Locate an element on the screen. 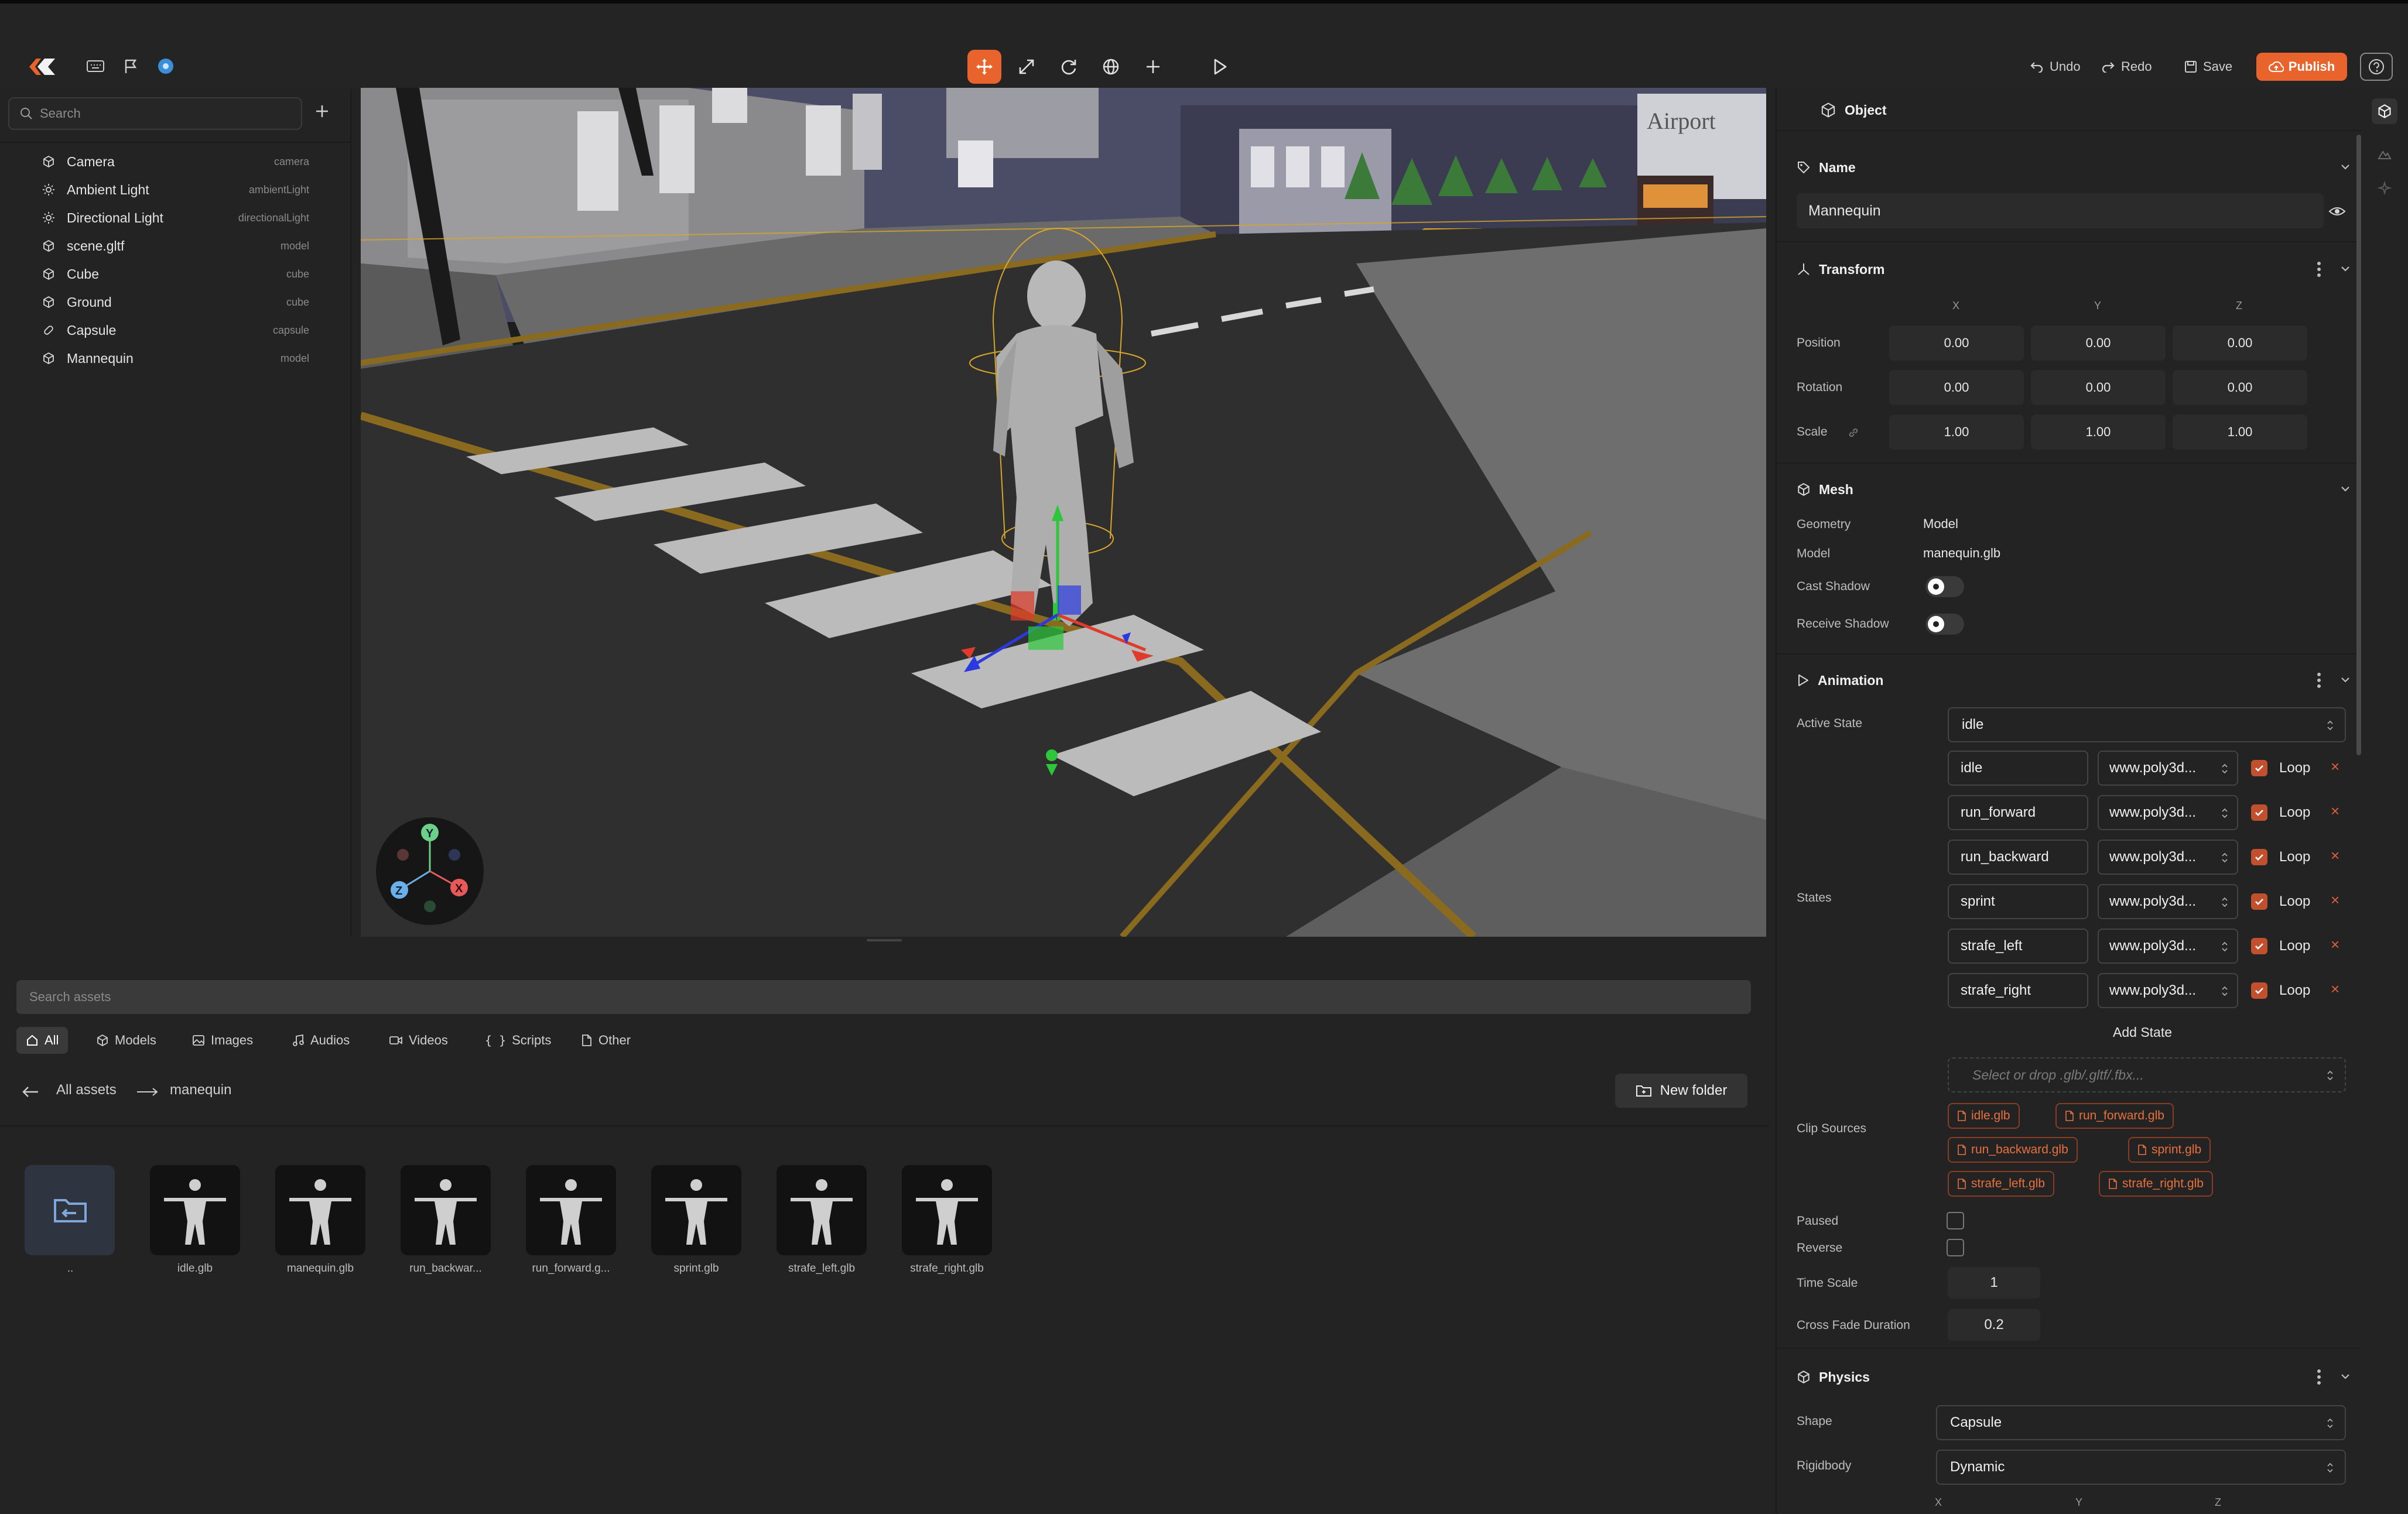 This screenshot has width=2408, height=1514. rotation-z-input: 0.00 is located at coordinates (2240, 387).